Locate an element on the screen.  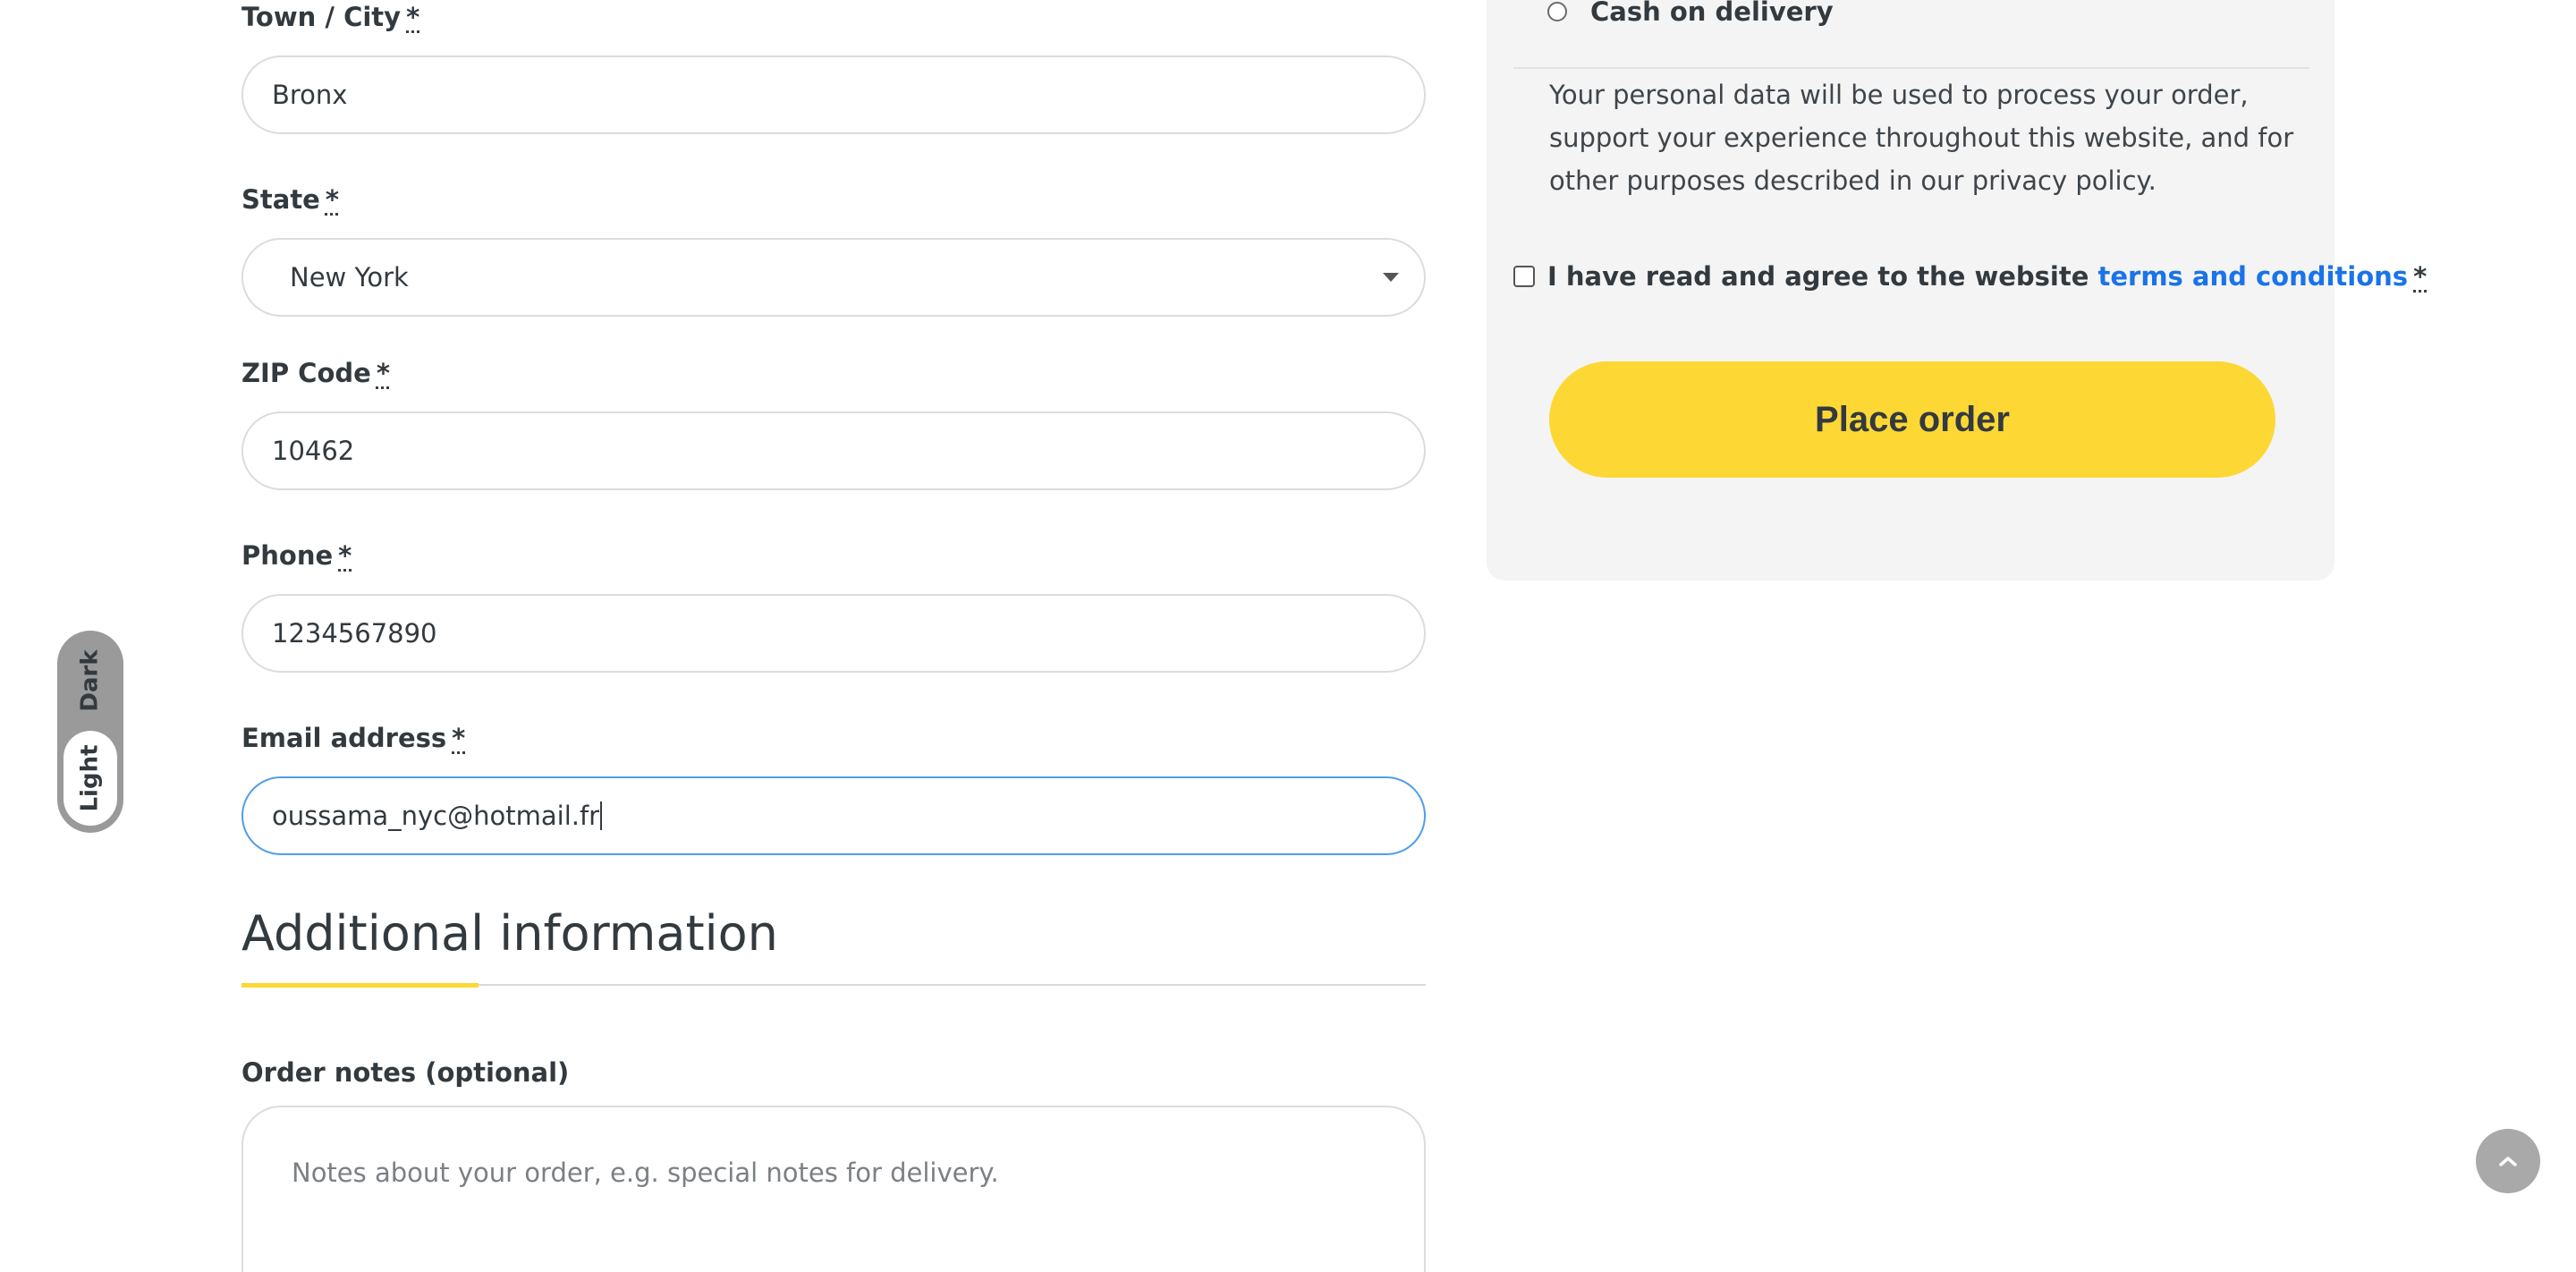
state-select: New York is located at coordinates (834, 277).